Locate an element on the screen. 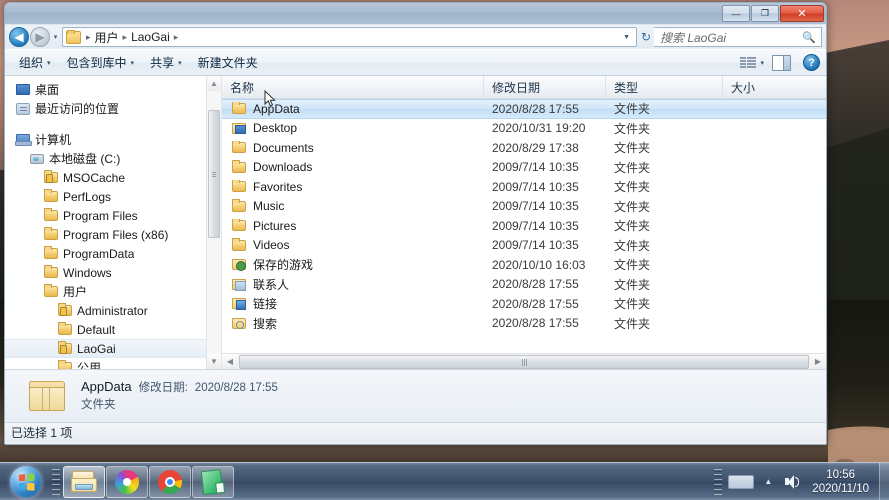 This screenshot has height=500, width=889. new-folder-button: 新建文件夹 is located at coordinates (228, 62).